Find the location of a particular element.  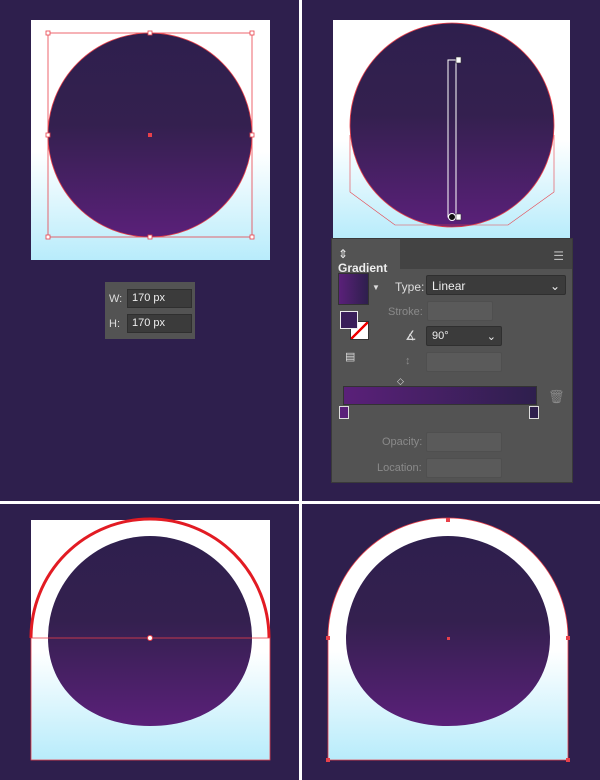

stroke-label: Stroke: is located at coordinates (405, 312).